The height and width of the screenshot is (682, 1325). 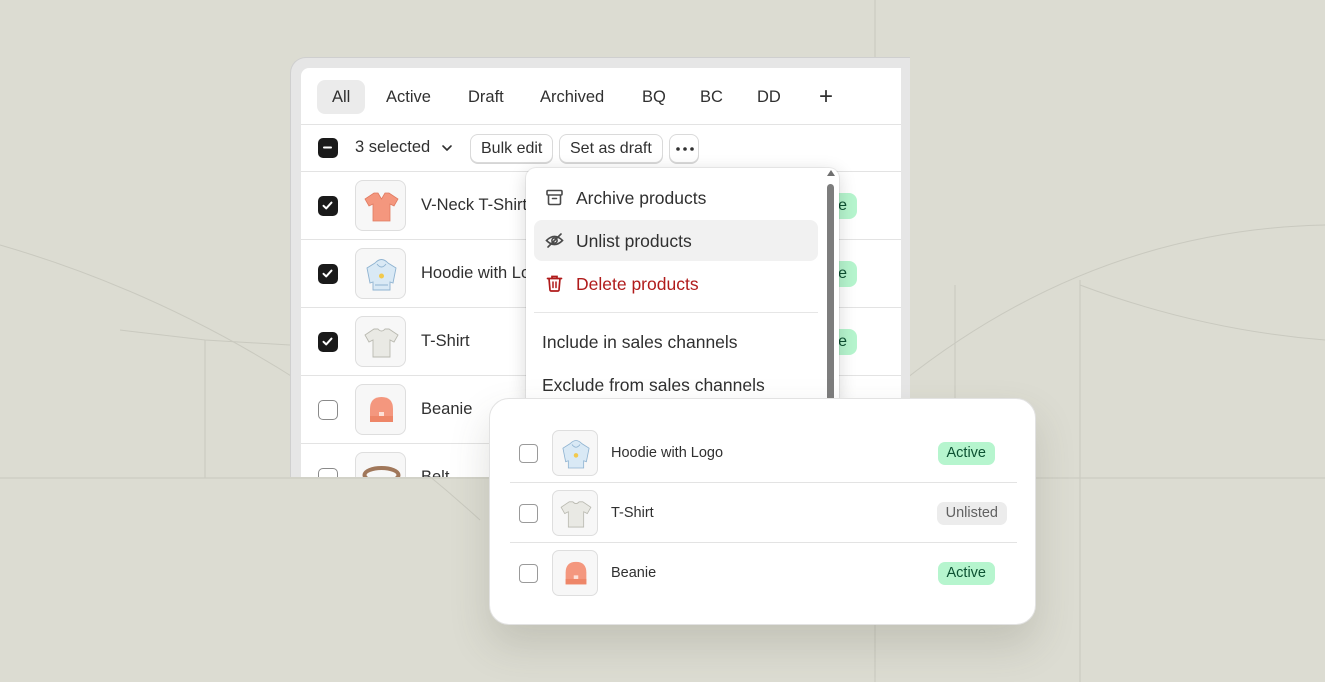 I want to click on product-name: V-Neck T-Shirt, so click(x=474, y=205).